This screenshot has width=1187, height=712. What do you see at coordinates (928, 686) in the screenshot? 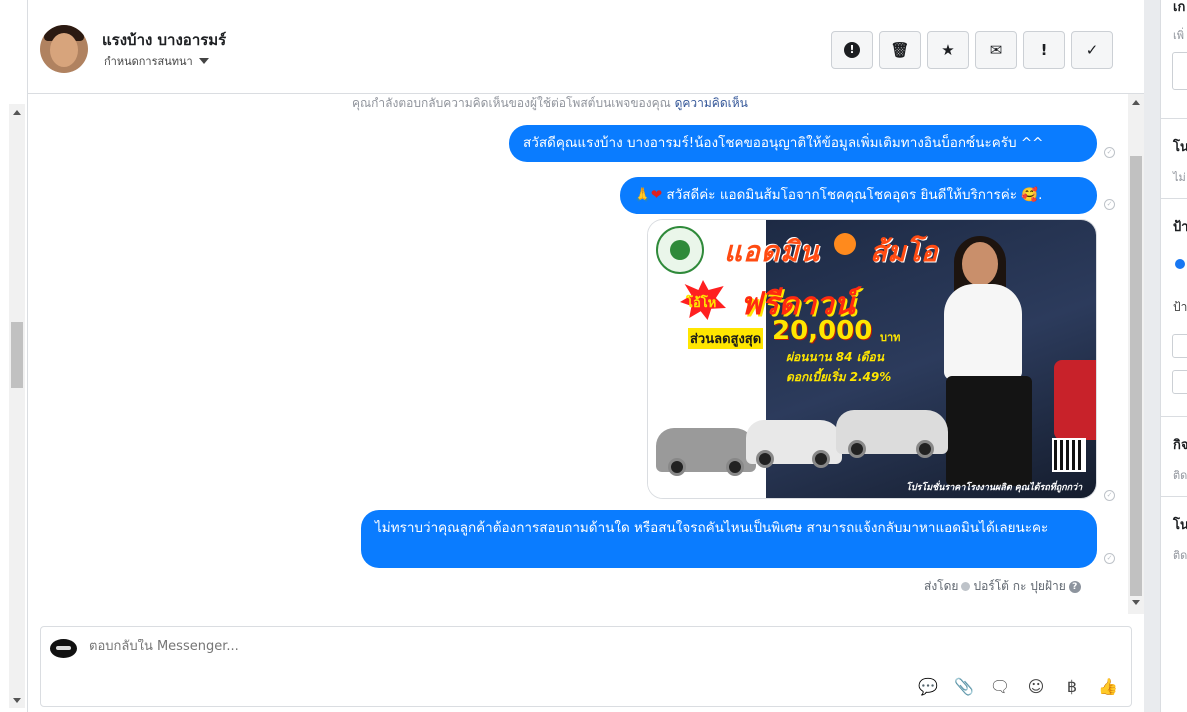
I see `saved-reply-icon: 💬` at bounding box center [928, 686].